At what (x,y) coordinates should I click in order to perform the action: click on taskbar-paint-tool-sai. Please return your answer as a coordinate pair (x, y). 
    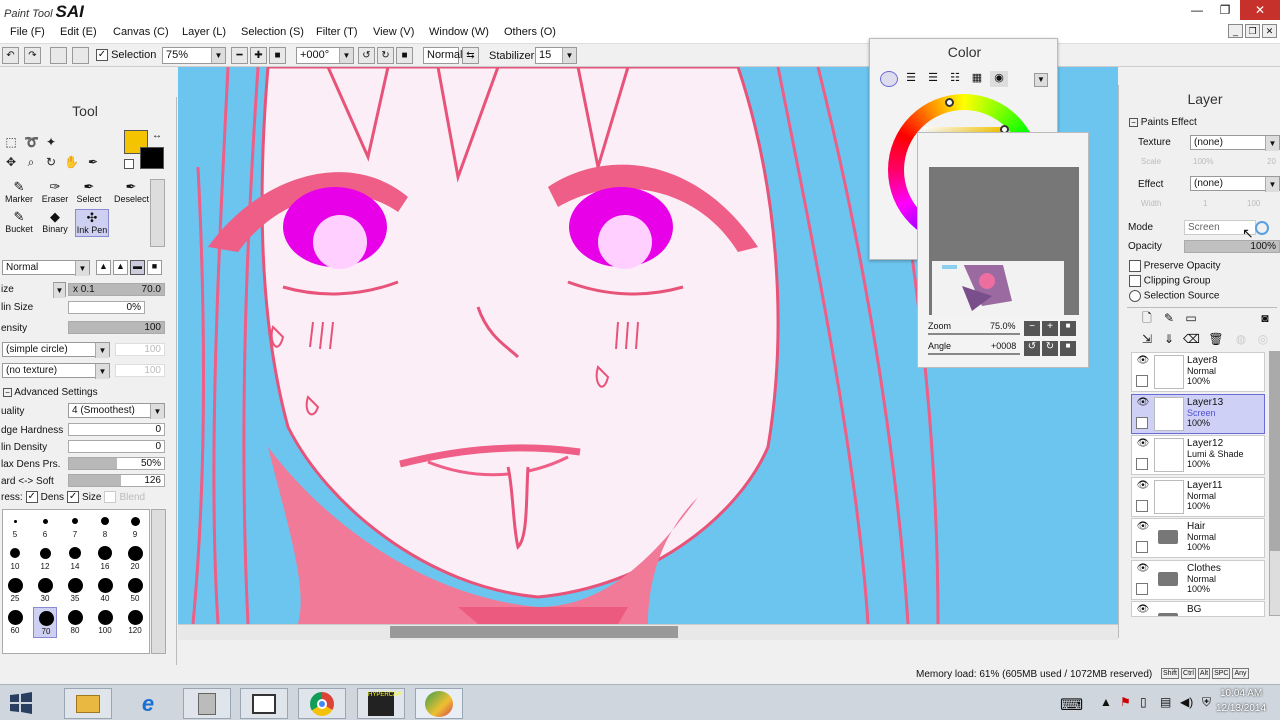
    Looking at the image, I should click on (439, 703).